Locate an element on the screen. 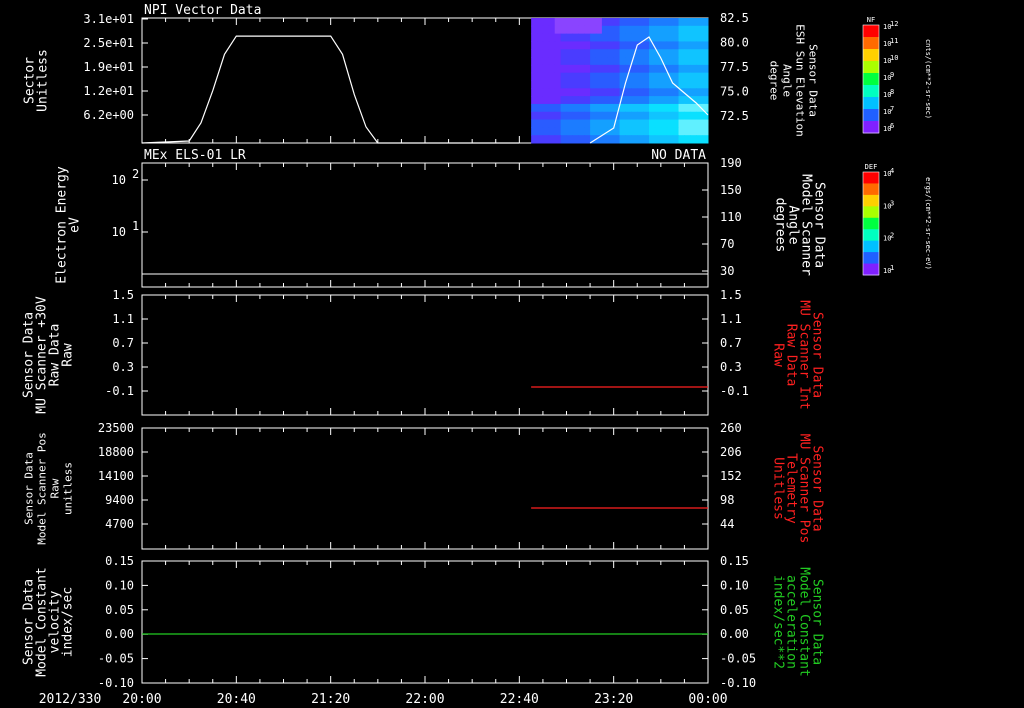 The image size is (1024, 708). y-tick-label: 3.1e+01 is located at coordinates (108, 19).